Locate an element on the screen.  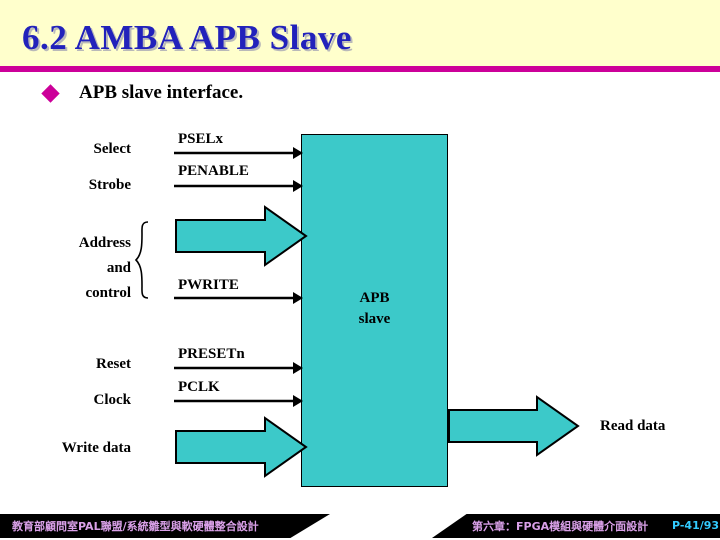
reset-label: Reset is located at coordinates (113, 364).